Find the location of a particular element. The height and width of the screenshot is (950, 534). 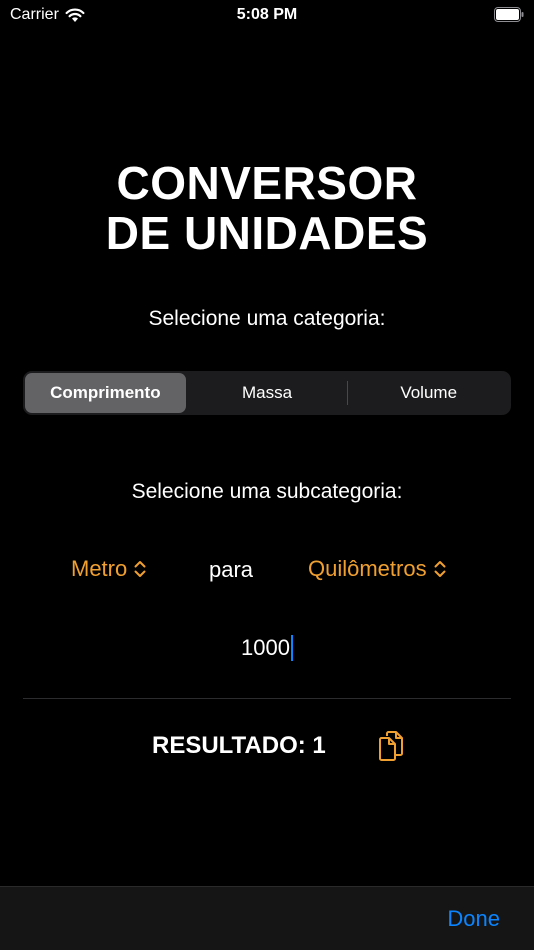

page-title: CONVERSOR DE UNIDADES is located at coordinates (267, 208).